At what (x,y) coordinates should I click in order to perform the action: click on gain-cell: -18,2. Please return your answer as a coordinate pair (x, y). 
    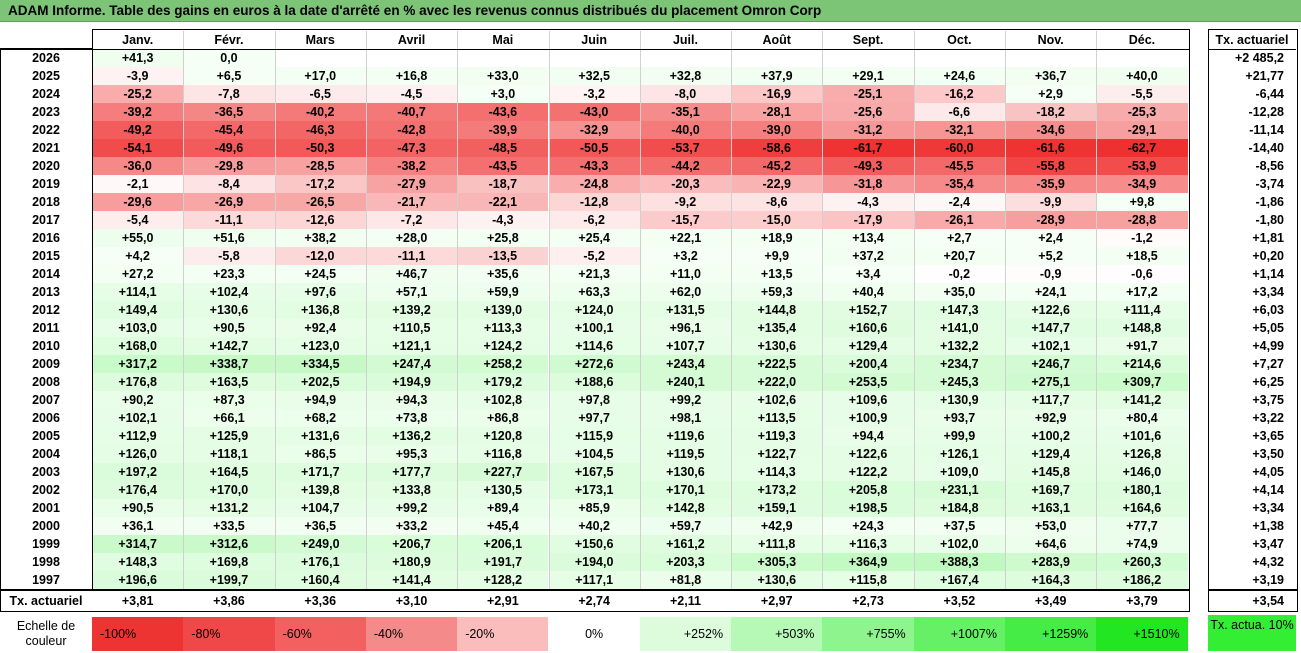
    Looking at the image, I should click on (1051, 112).